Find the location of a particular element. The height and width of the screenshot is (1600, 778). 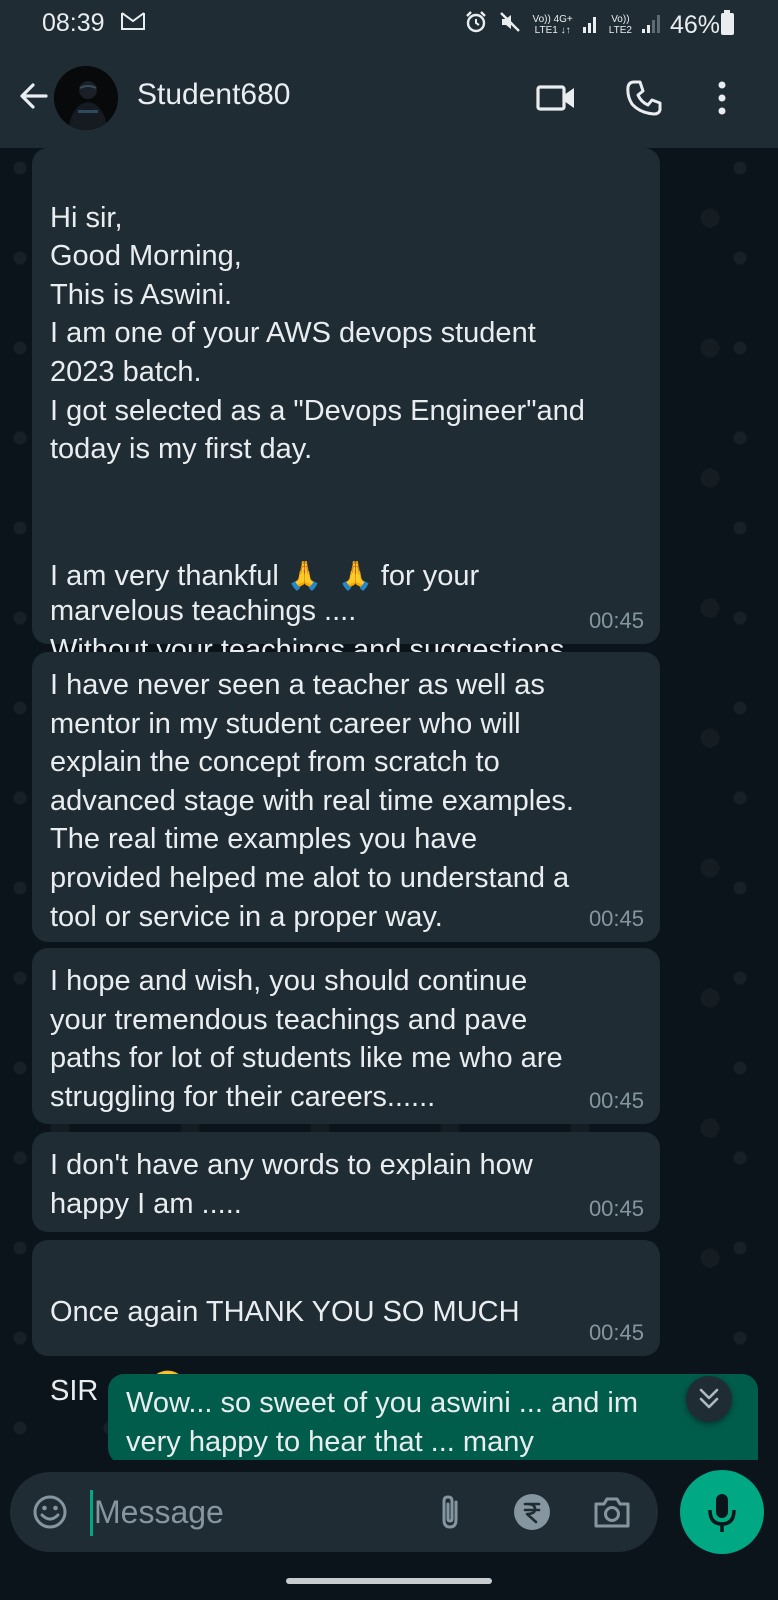

message-text: for your is located at coordinates (426, 576).